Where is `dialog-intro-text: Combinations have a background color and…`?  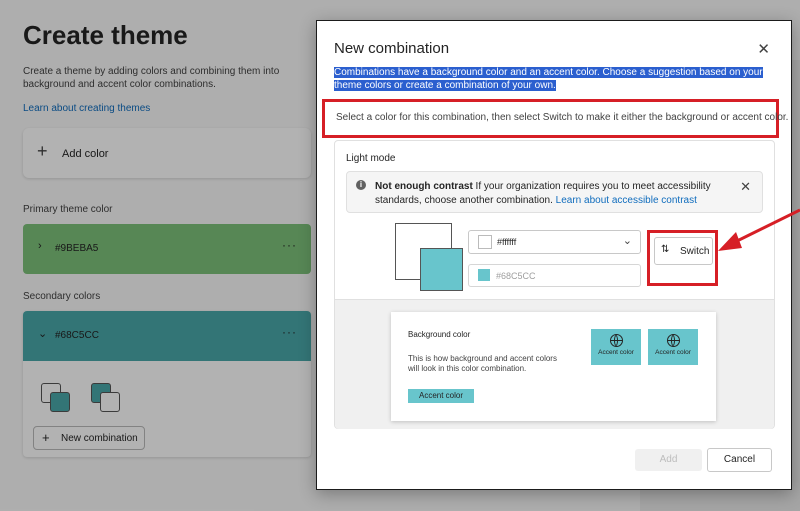
dialog-intro-text: Combinations have a background color and… is located at coordinates (548, 79).